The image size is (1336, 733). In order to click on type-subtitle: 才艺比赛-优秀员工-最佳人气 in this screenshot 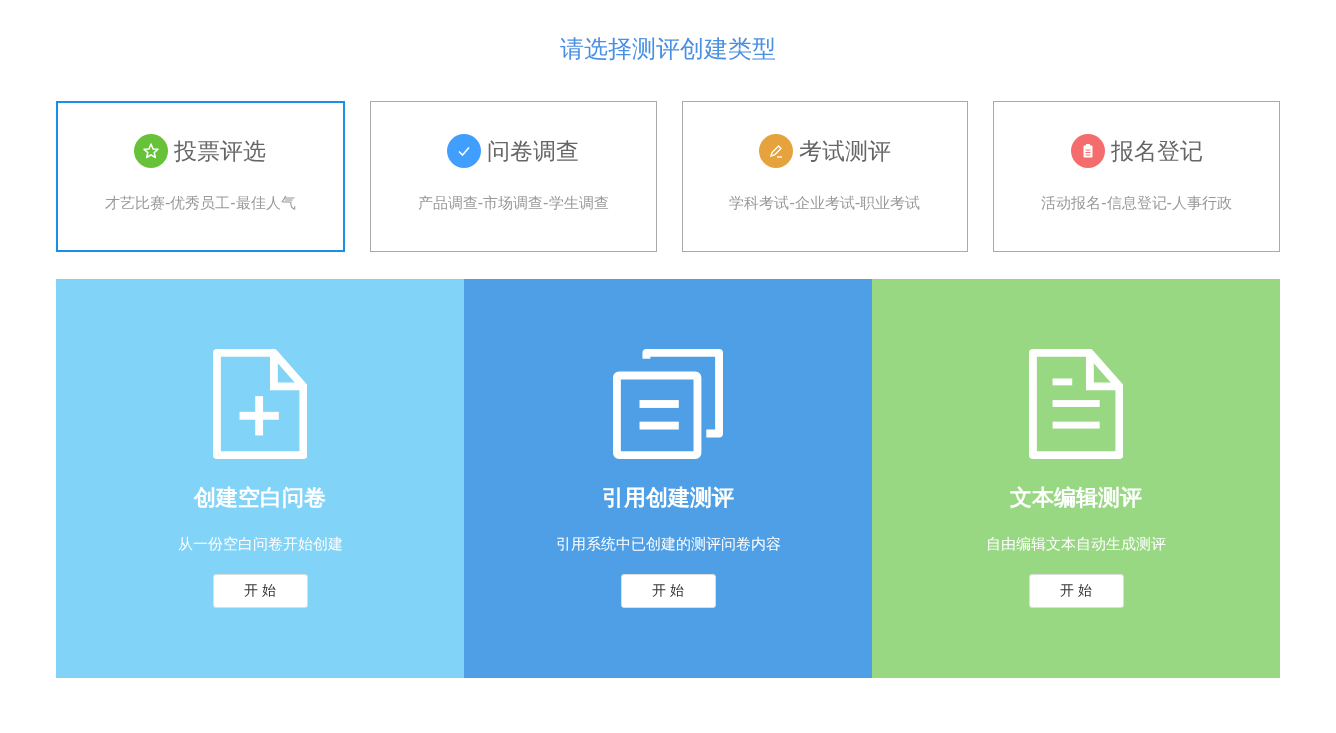, I will do `click(200, 203)`.